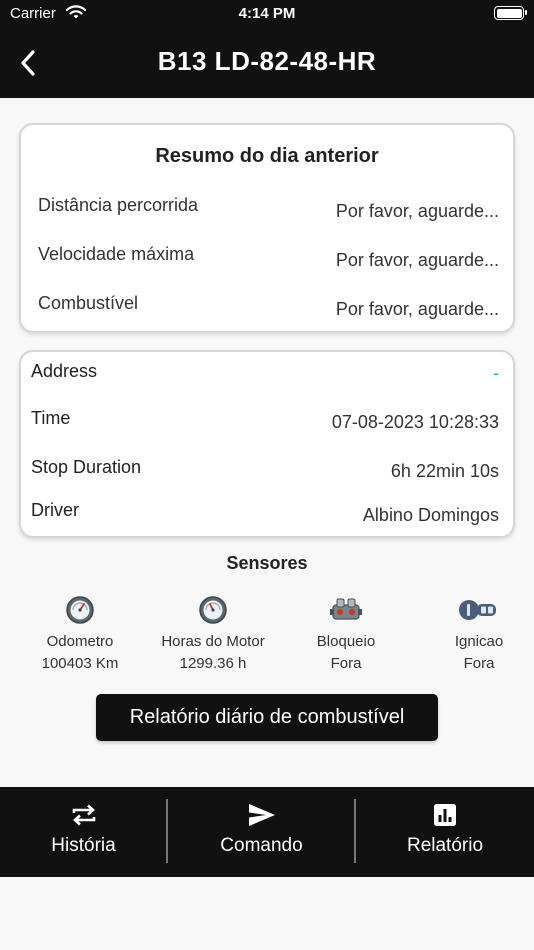 The width and height of the screenshot is (534, 950). Describe the element at coordinates (267, 717) in the screenshot. I see `daily-fuel-report-button: Relatório diário de combustível` at that location.